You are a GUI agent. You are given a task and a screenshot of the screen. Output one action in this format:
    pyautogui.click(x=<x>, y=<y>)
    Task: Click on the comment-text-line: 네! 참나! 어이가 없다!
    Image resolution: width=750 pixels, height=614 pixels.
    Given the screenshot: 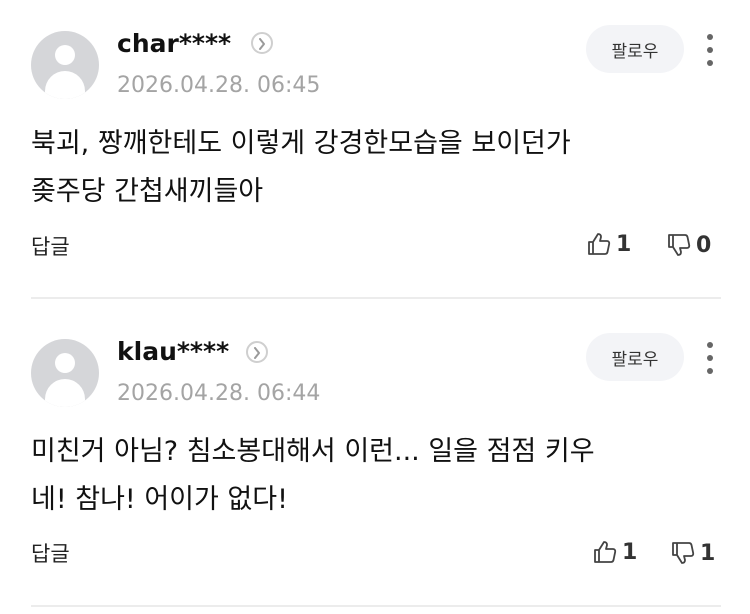 What is the action you would take?
    pyautogui.click(x=159, y=499)
    